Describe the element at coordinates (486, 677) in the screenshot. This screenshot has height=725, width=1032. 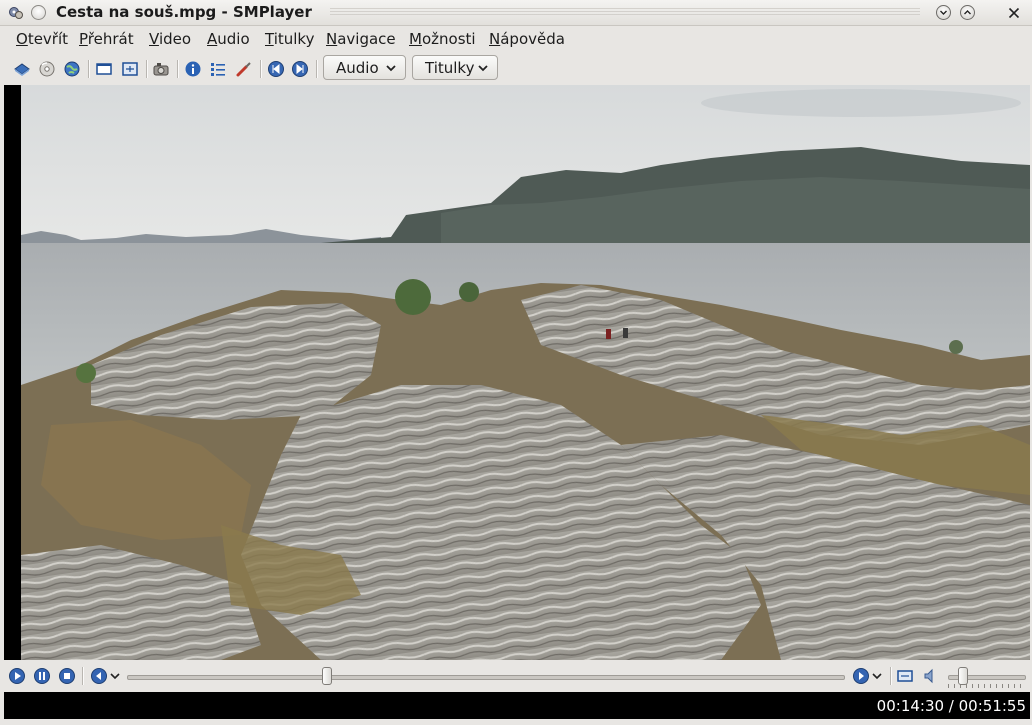
I see `seek-bar` at that location.